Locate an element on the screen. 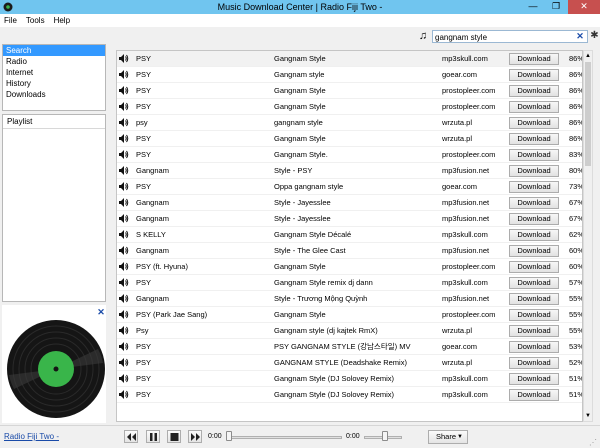 The height and width of the screenshot is (448, 600). station-link: Radio Fiji Two - is located at coordinates (31, 436).